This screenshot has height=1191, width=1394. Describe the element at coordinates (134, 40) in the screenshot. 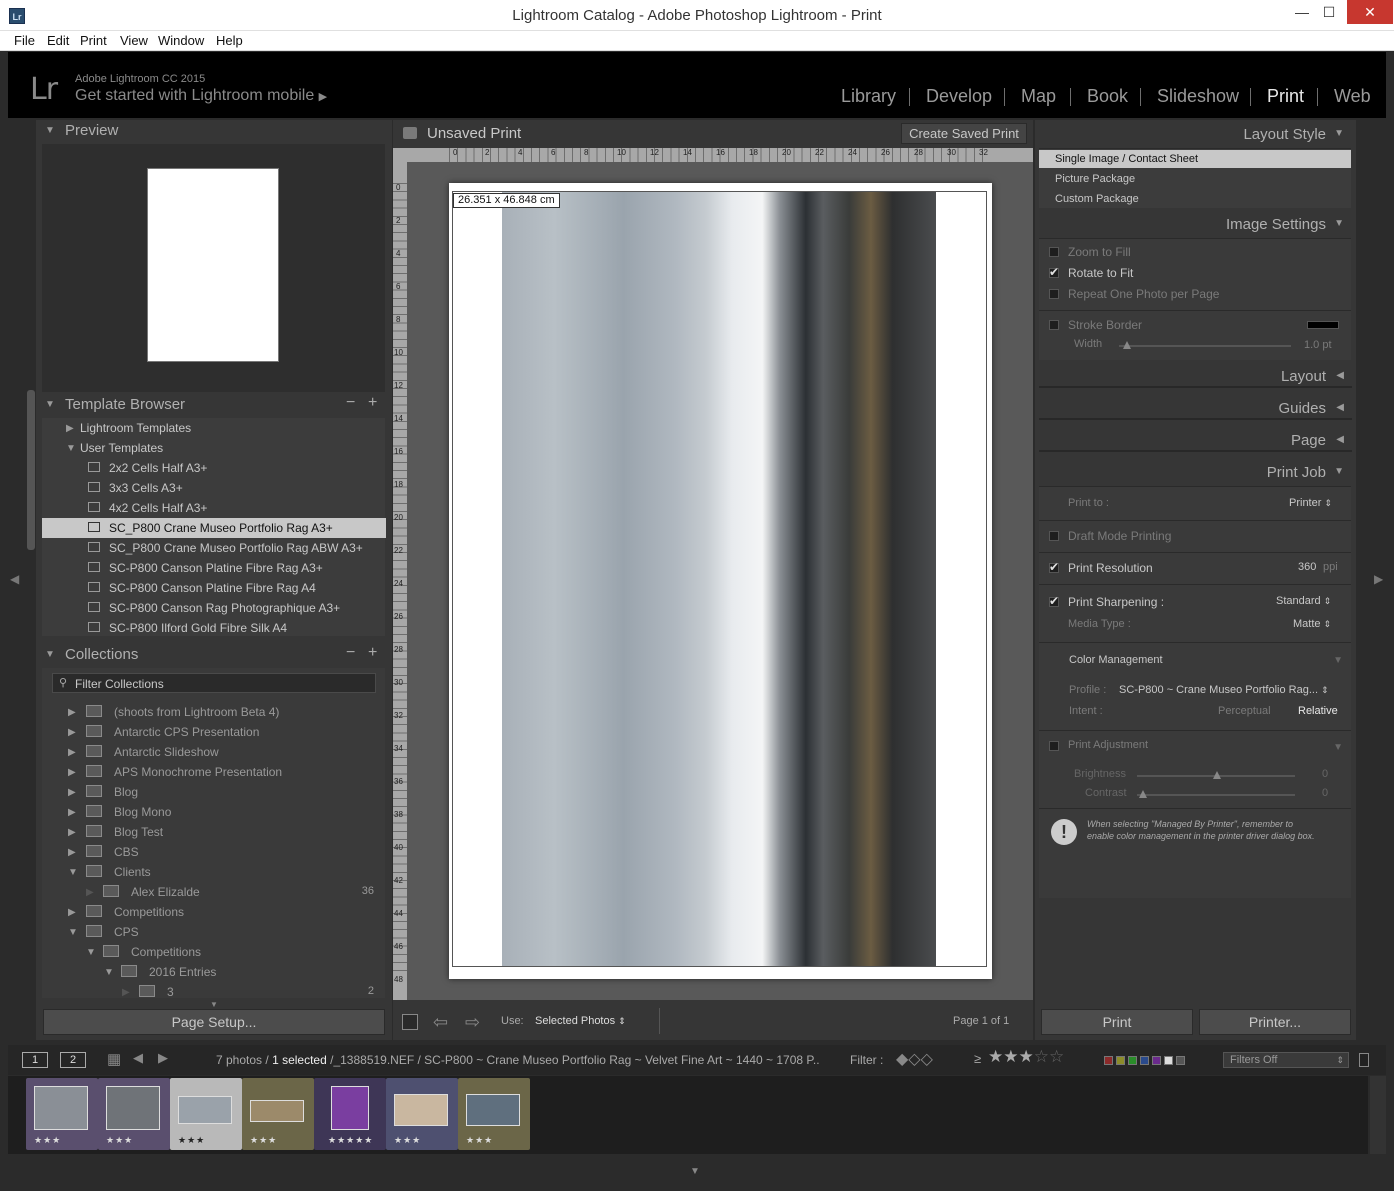

I see `menu-view: View` at that location.